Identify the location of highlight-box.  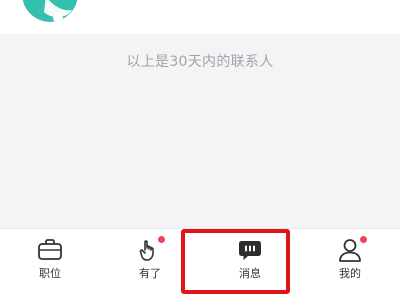
(235, 261).